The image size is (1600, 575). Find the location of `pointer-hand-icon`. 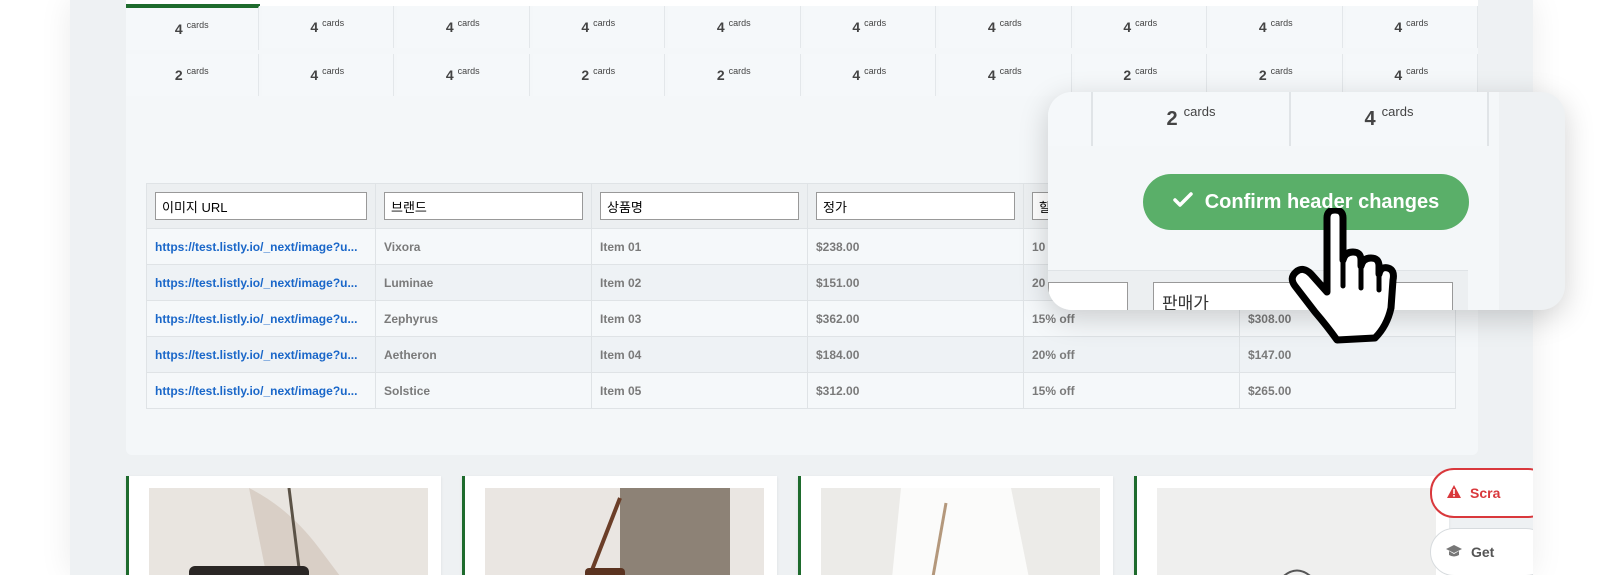

pointer-hand-icon is located at coordinates (1342, 276).